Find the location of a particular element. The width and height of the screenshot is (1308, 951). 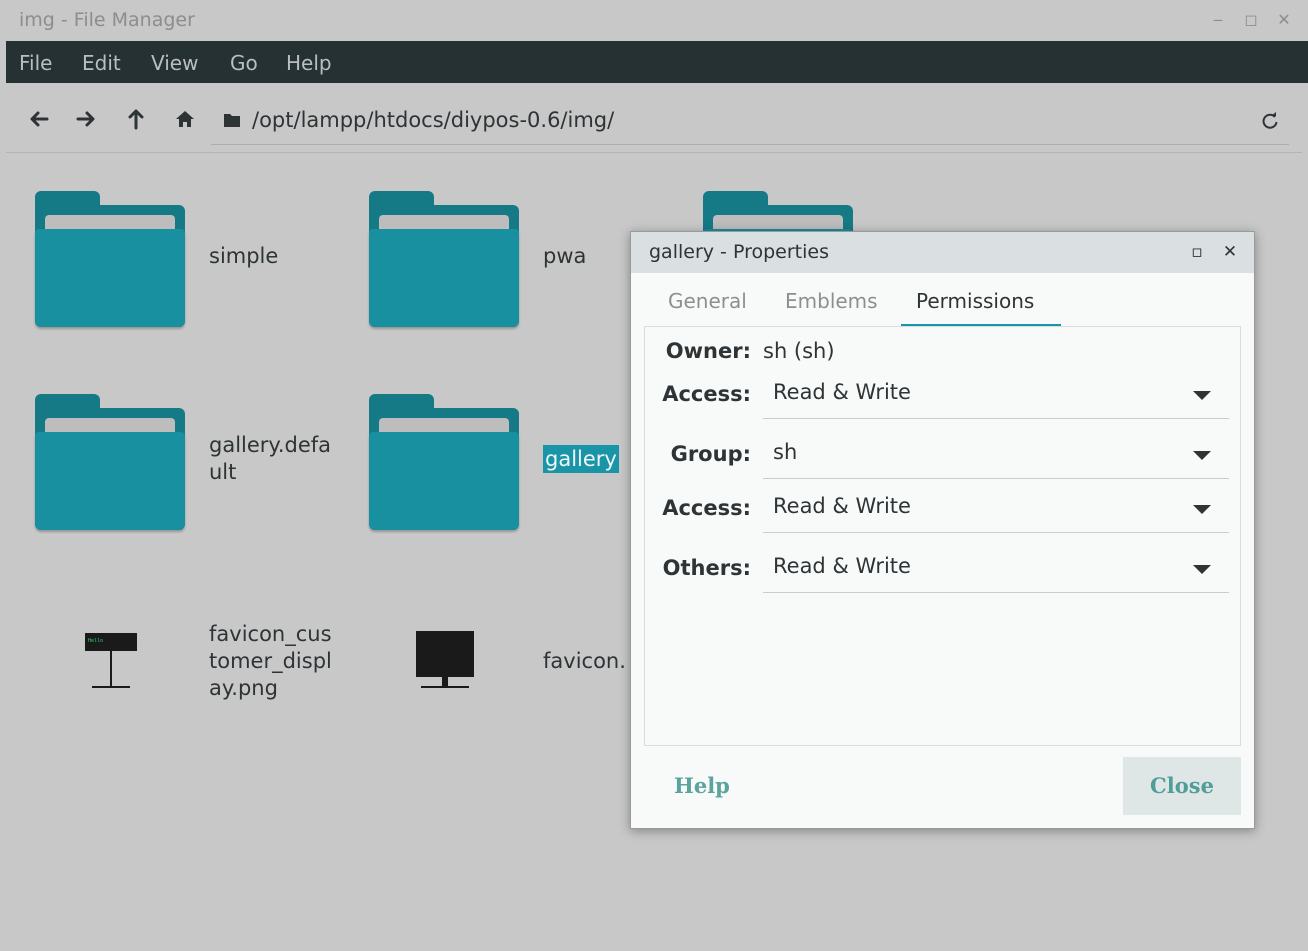

menu-view: View is located at coordinates (174, 63).